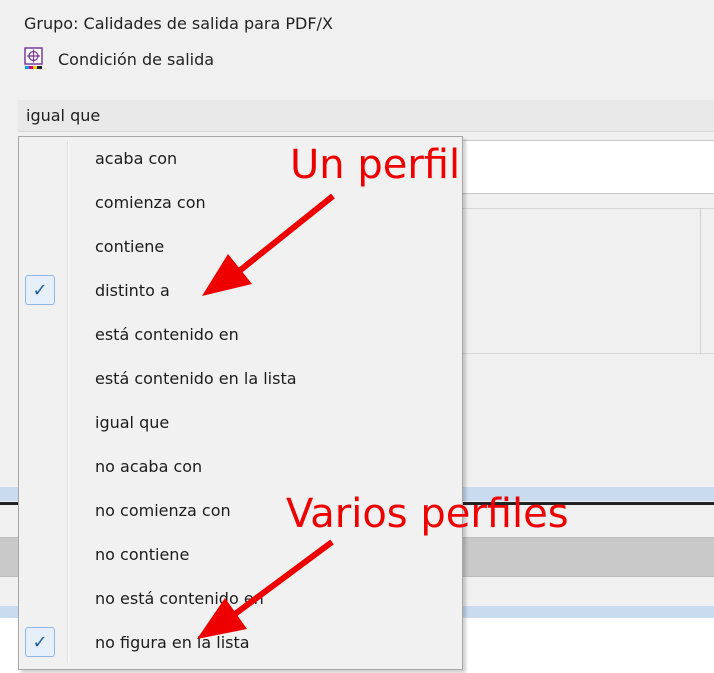 This screenshot has width=714, height=673. What do you see at coordinates (240, 248) in the screenshot?
I see `menu-item-contiene: contiene` at bounding box center [240, 248].